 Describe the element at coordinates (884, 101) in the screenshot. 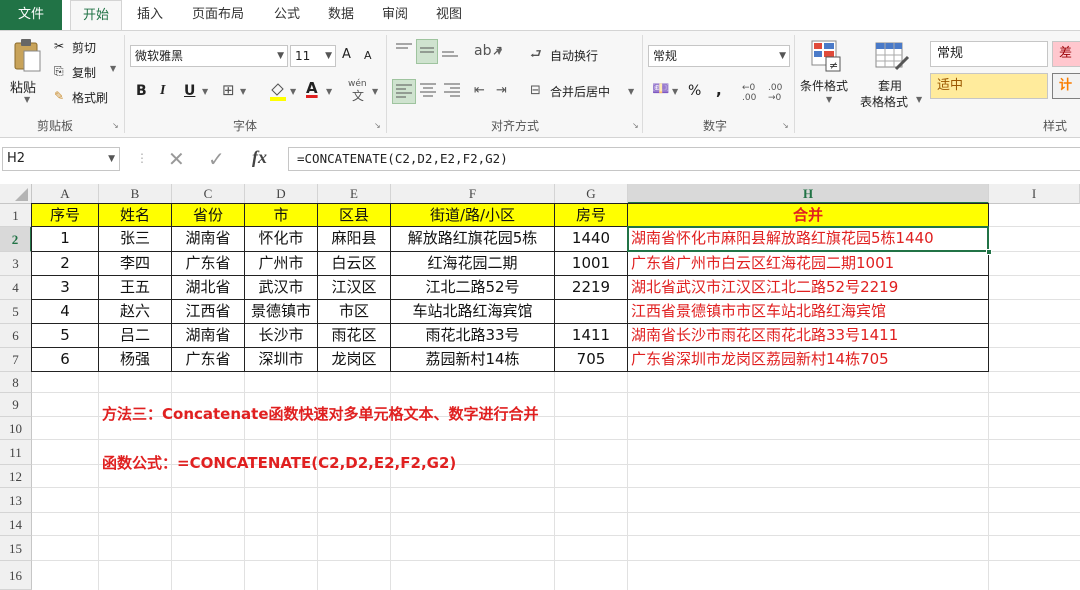

I see `table-format-button-line2: 表格格式` at that location.